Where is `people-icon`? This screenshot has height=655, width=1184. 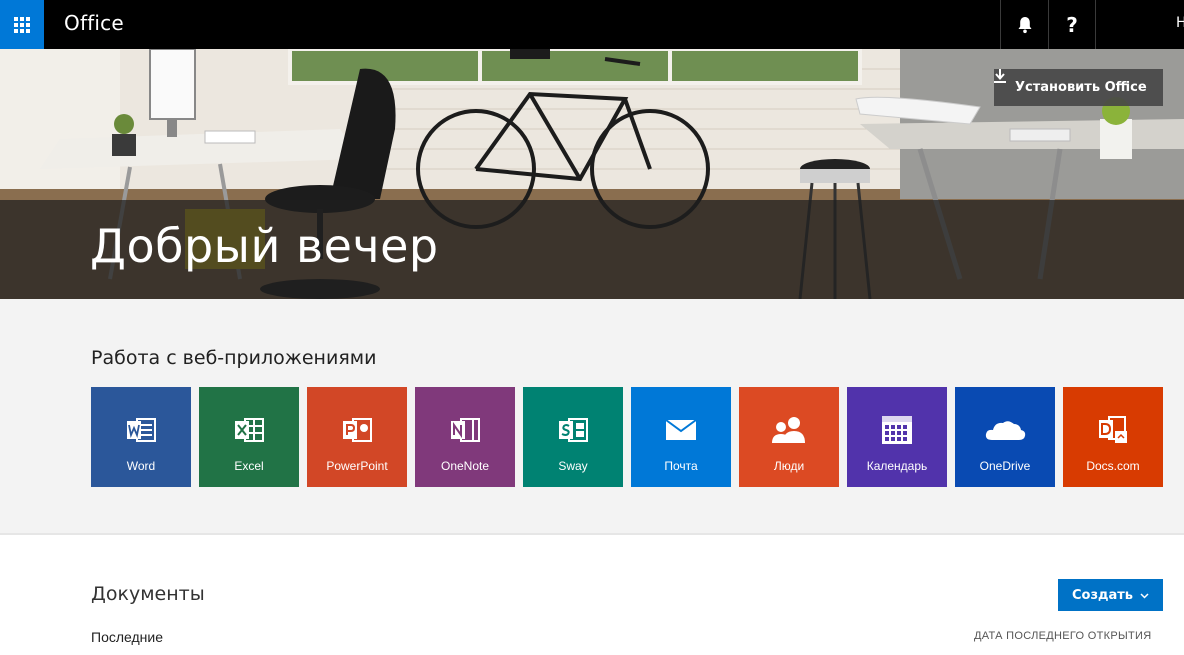 people-icon is located at coordinates (789, 430).